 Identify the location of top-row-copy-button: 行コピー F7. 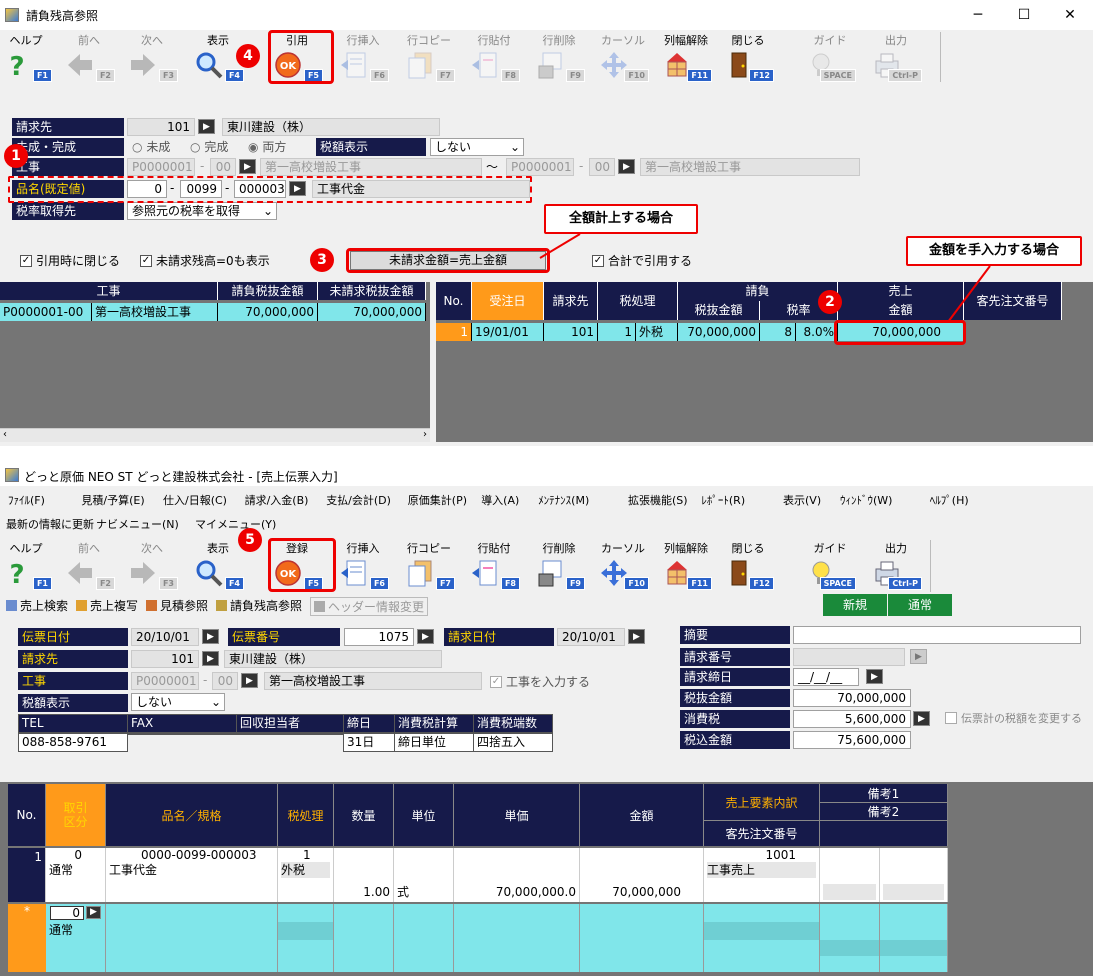
(429, 58).